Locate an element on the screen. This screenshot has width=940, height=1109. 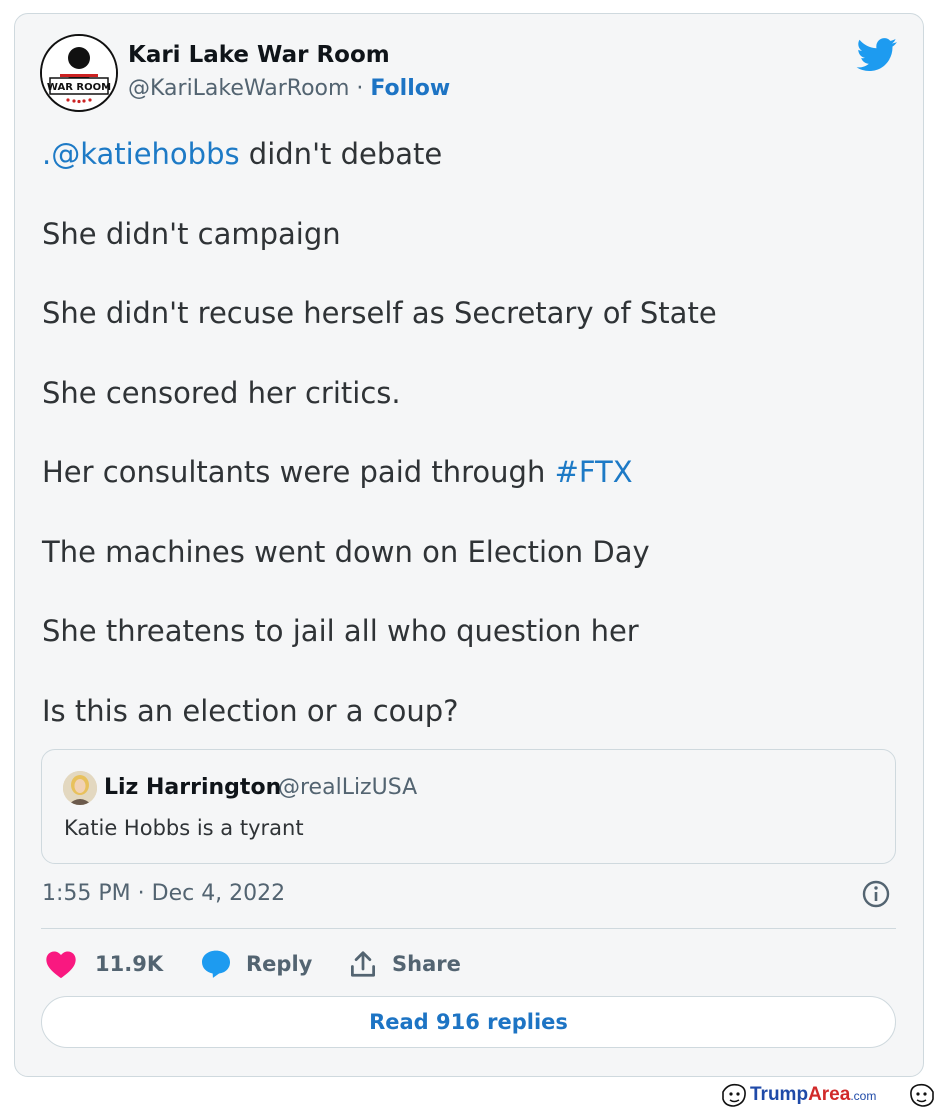
reply-label: Reply is located at coordinates (279, 964).